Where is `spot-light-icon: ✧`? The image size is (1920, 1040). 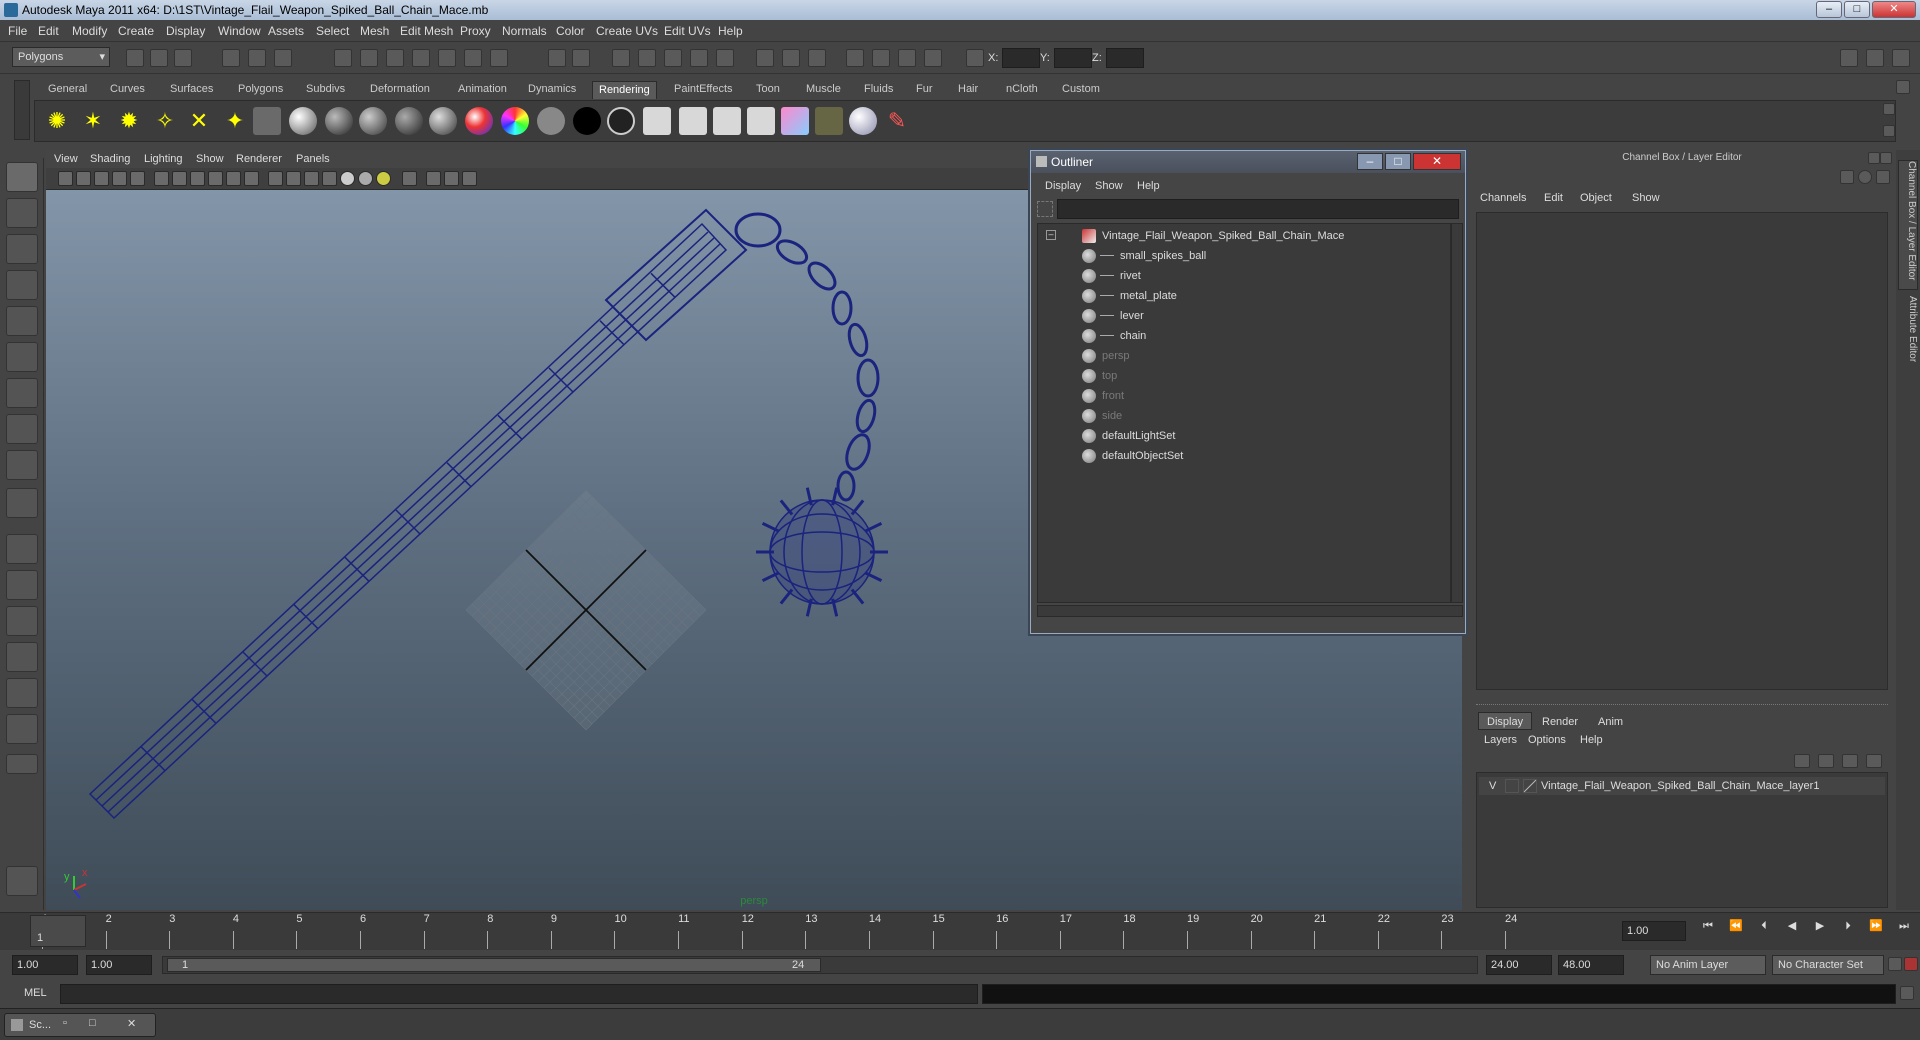
spot-light-icon: ✧ is located at coordinates (165, 121).